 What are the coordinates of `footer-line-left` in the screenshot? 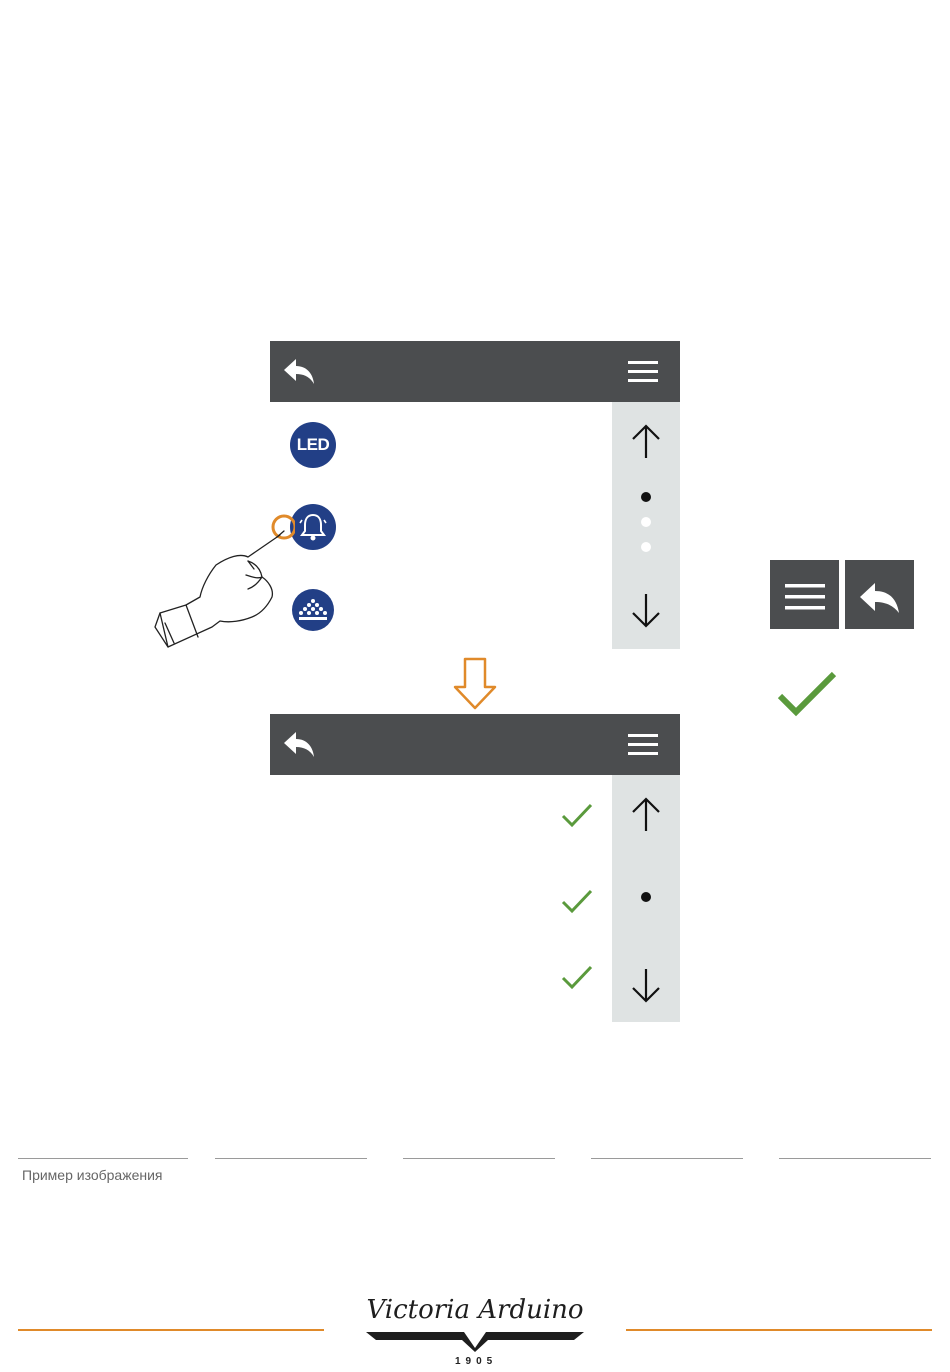 It's located at (171, 1330).